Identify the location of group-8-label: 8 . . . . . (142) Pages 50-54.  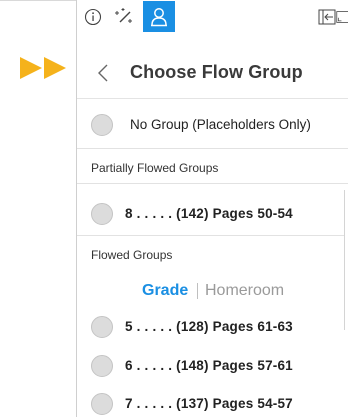
(209, 213).